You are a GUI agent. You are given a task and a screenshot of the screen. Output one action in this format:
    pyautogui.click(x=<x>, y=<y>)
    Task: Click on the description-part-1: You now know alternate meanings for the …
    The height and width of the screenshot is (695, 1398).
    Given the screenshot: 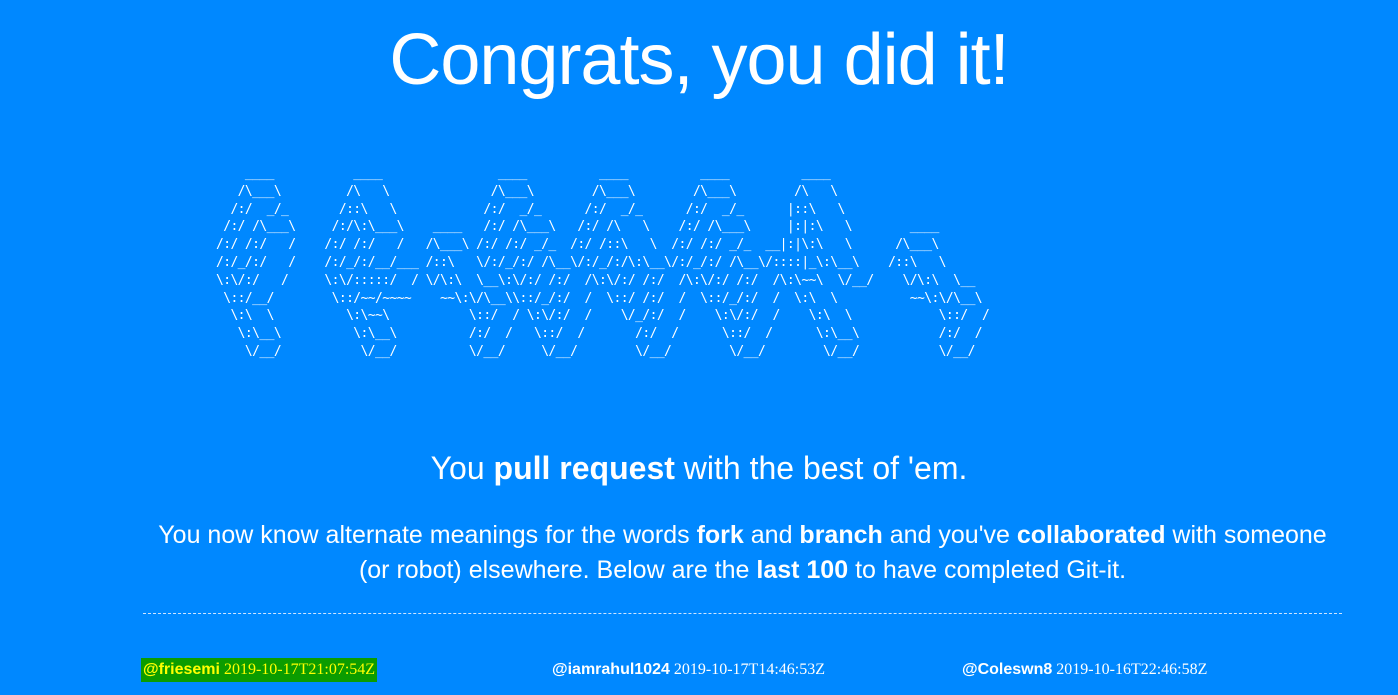 What is the action you would take?
    pyautogui.click(x=427, y=535)
    